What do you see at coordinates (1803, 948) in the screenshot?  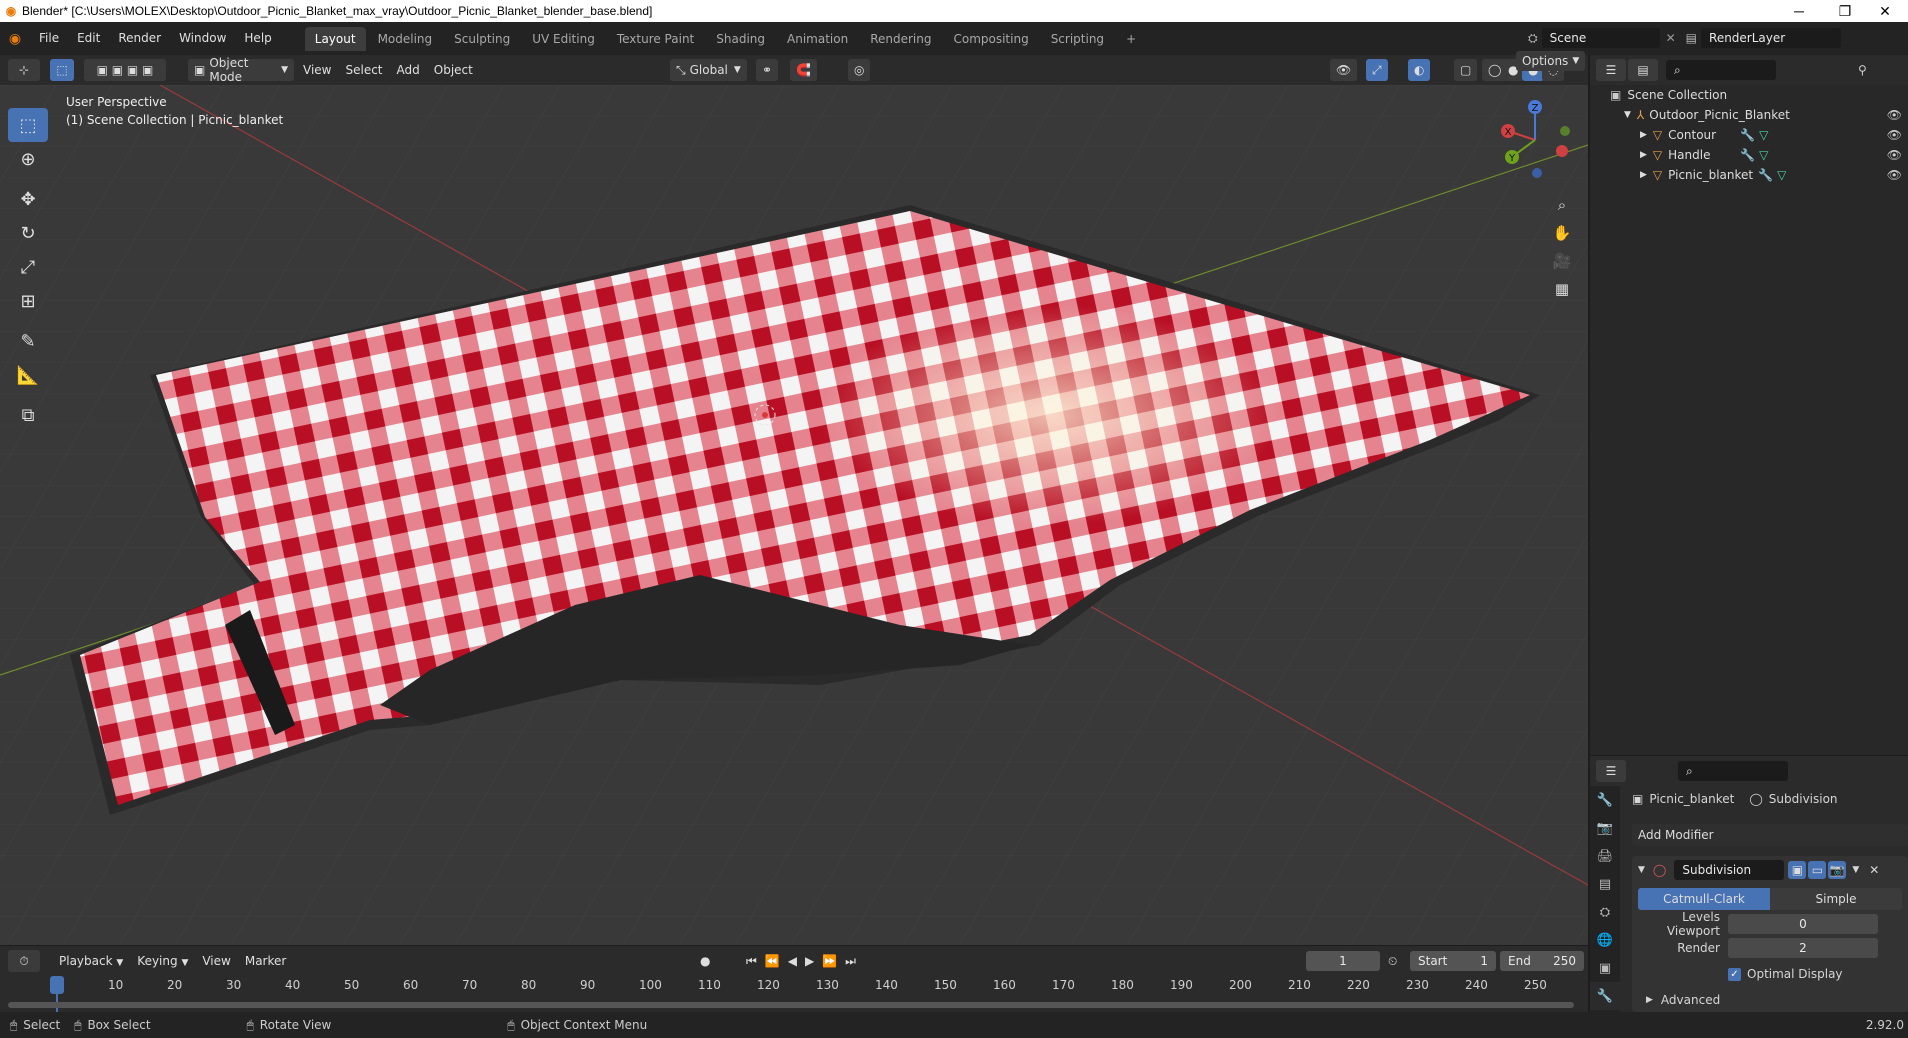 I see `render-levels-field: 2` at bounding box center [1803, 948].